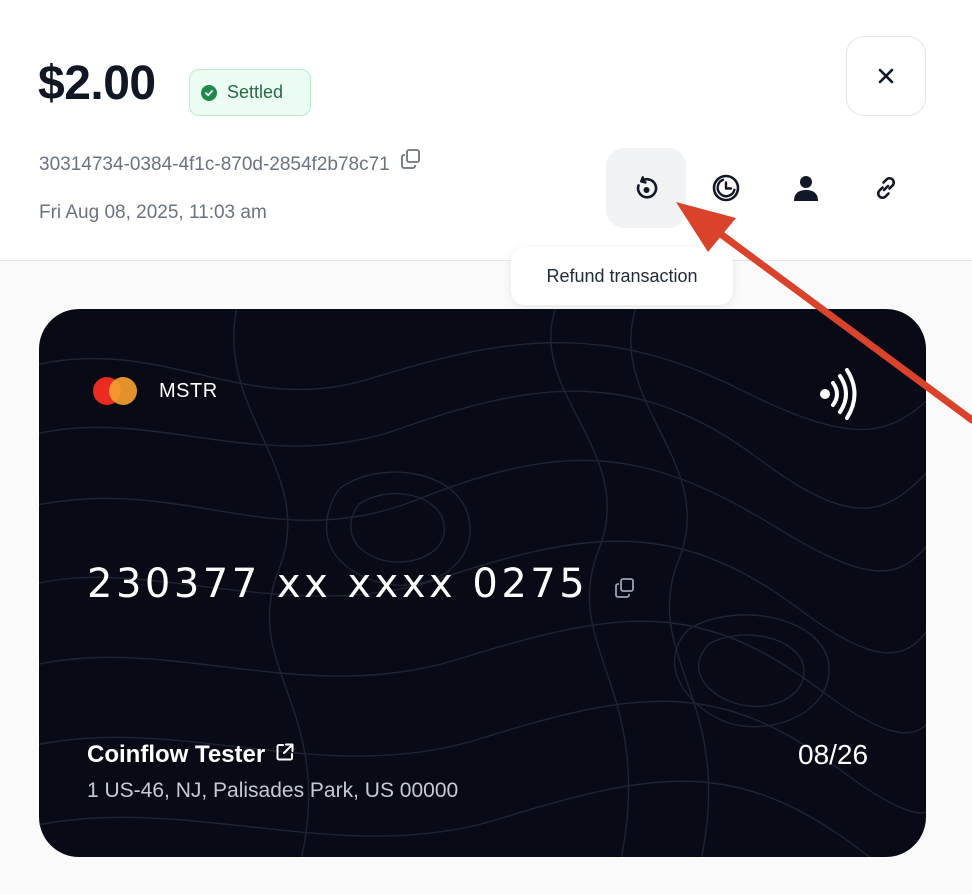 This screenshot has height=894, width=972. Describe the element at coordinates (214, 164) in the screenshot. I see `transaction-id: 30314734-0384-4f1c-870d-2854f2b78c71` at that location.